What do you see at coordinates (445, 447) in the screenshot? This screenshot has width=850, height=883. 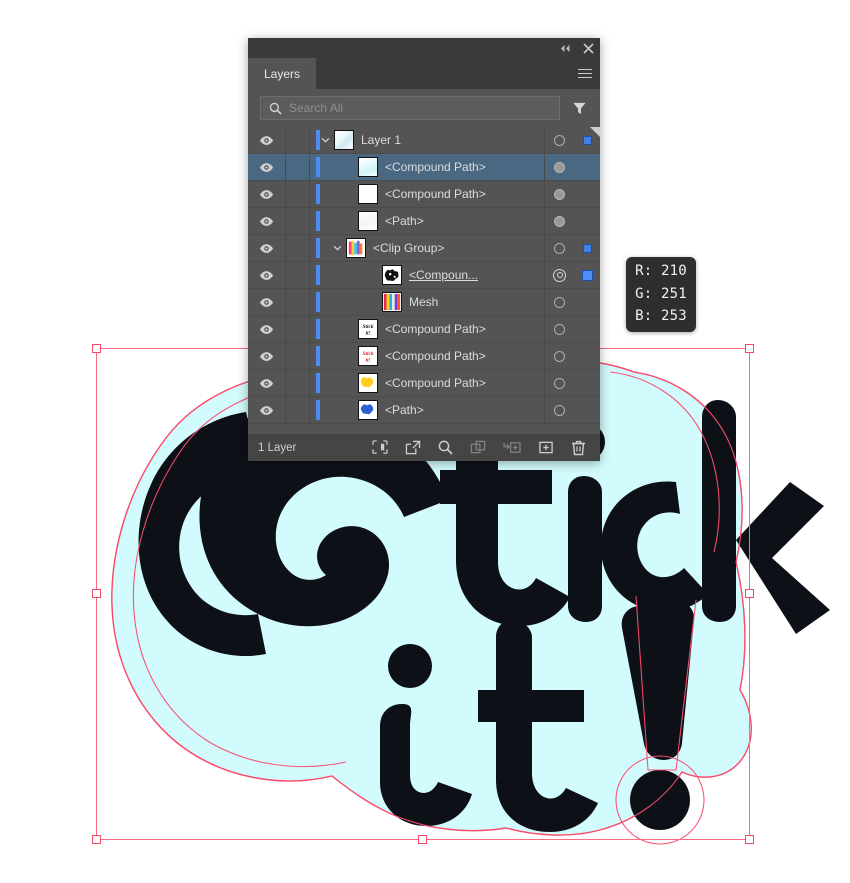 I see `search-icon` at bounding box center [445, 447].